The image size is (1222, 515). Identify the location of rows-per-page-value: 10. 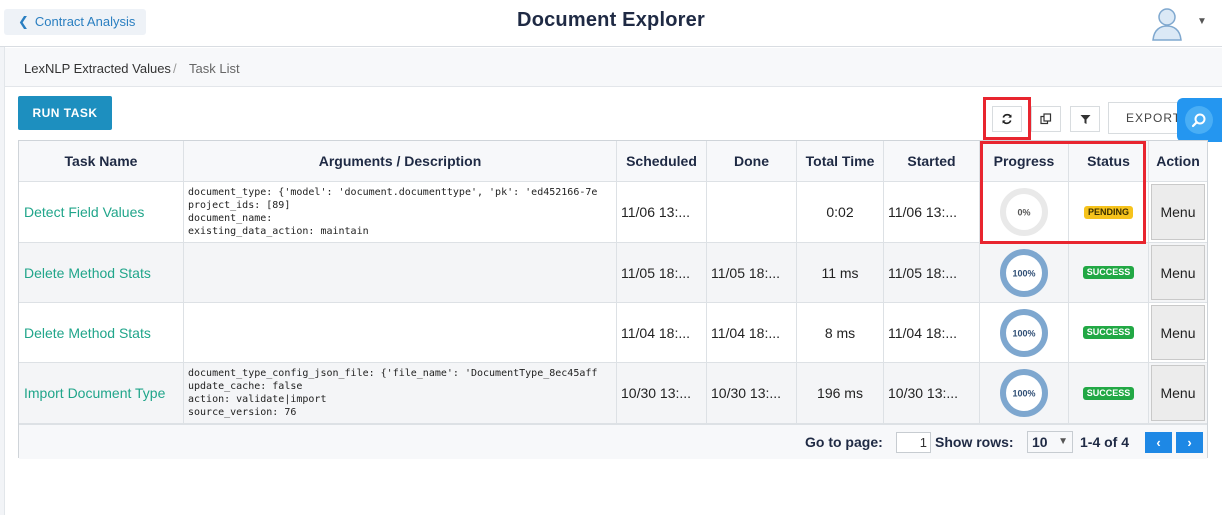
(1040, 442).